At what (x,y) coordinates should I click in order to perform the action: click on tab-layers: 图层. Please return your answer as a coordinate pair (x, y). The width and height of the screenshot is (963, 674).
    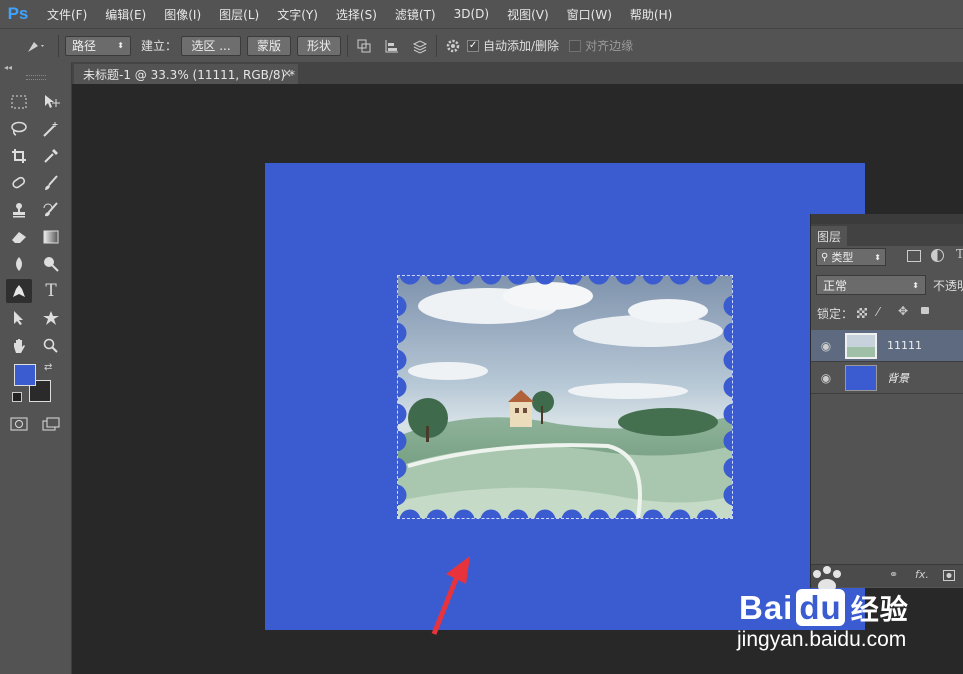
    Looking at the image, I should click on (829, 236).